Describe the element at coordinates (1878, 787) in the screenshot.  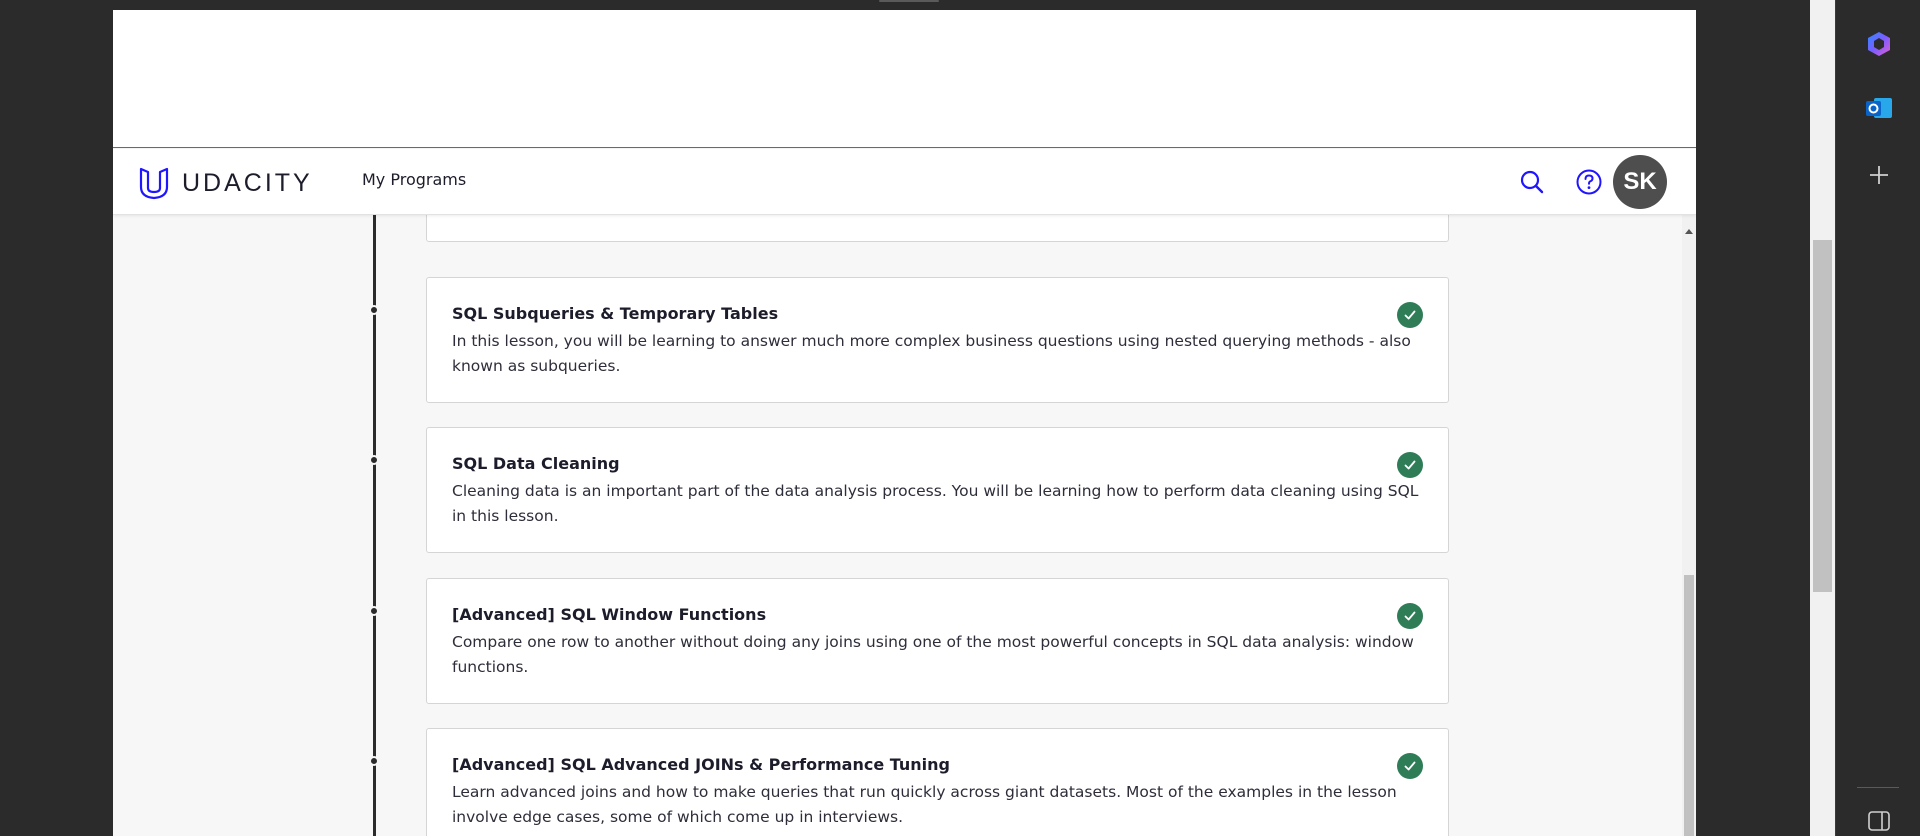
I see `sidebar-divider` at that location.